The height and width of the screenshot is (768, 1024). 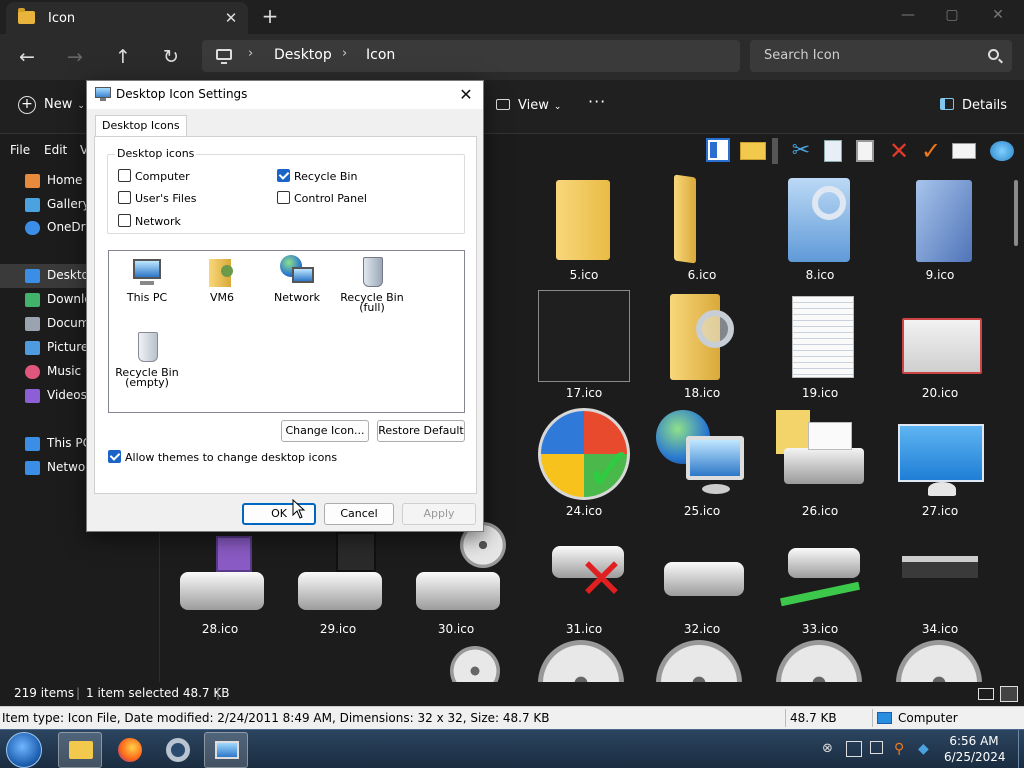 I want to click on file-item-selected: 17.ico, so click(x=584, y=343).